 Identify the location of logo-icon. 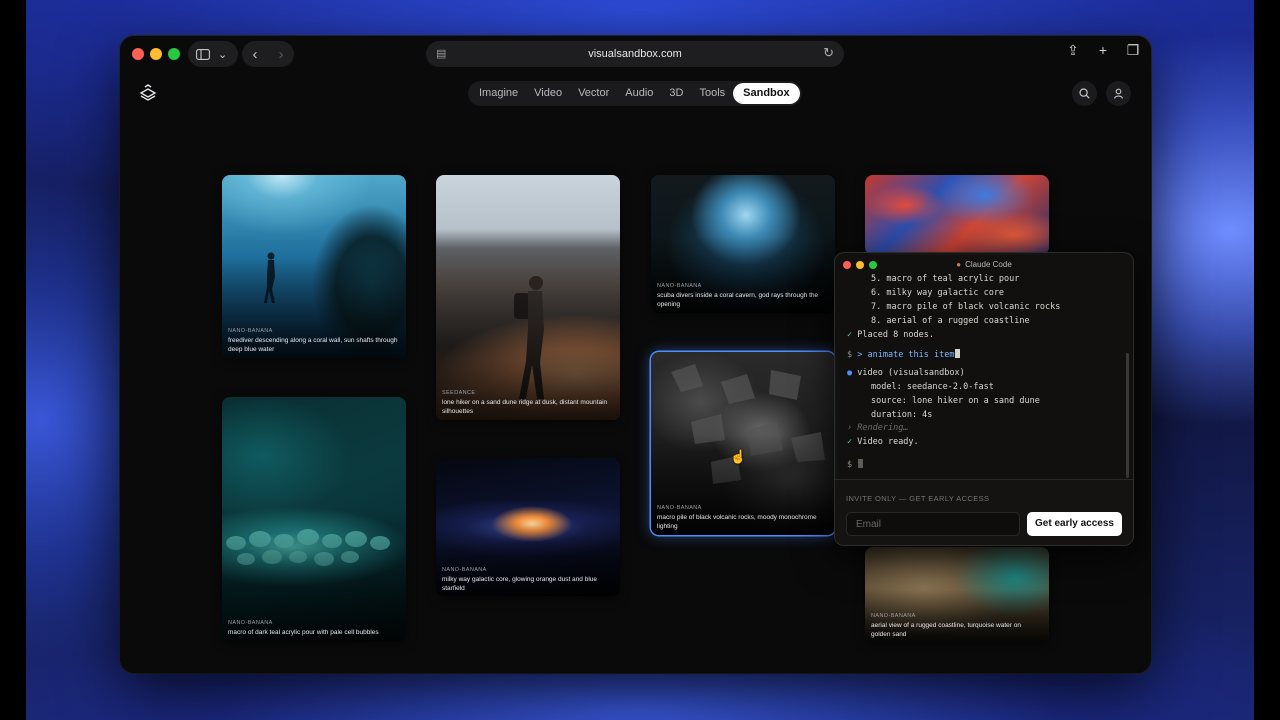
(148, 93).